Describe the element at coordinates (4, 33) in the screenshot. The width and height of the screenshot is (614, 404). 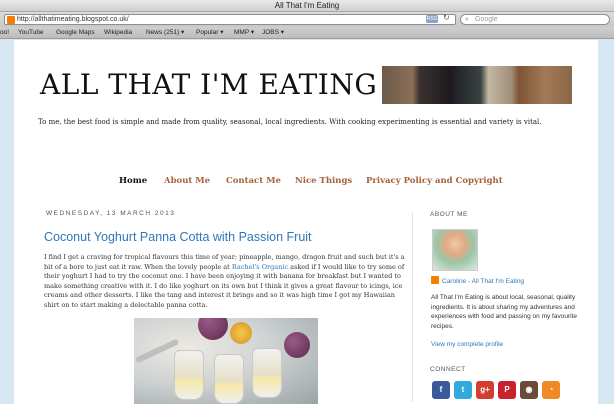
I see `bookmark-yahoo: oo!` at that location.